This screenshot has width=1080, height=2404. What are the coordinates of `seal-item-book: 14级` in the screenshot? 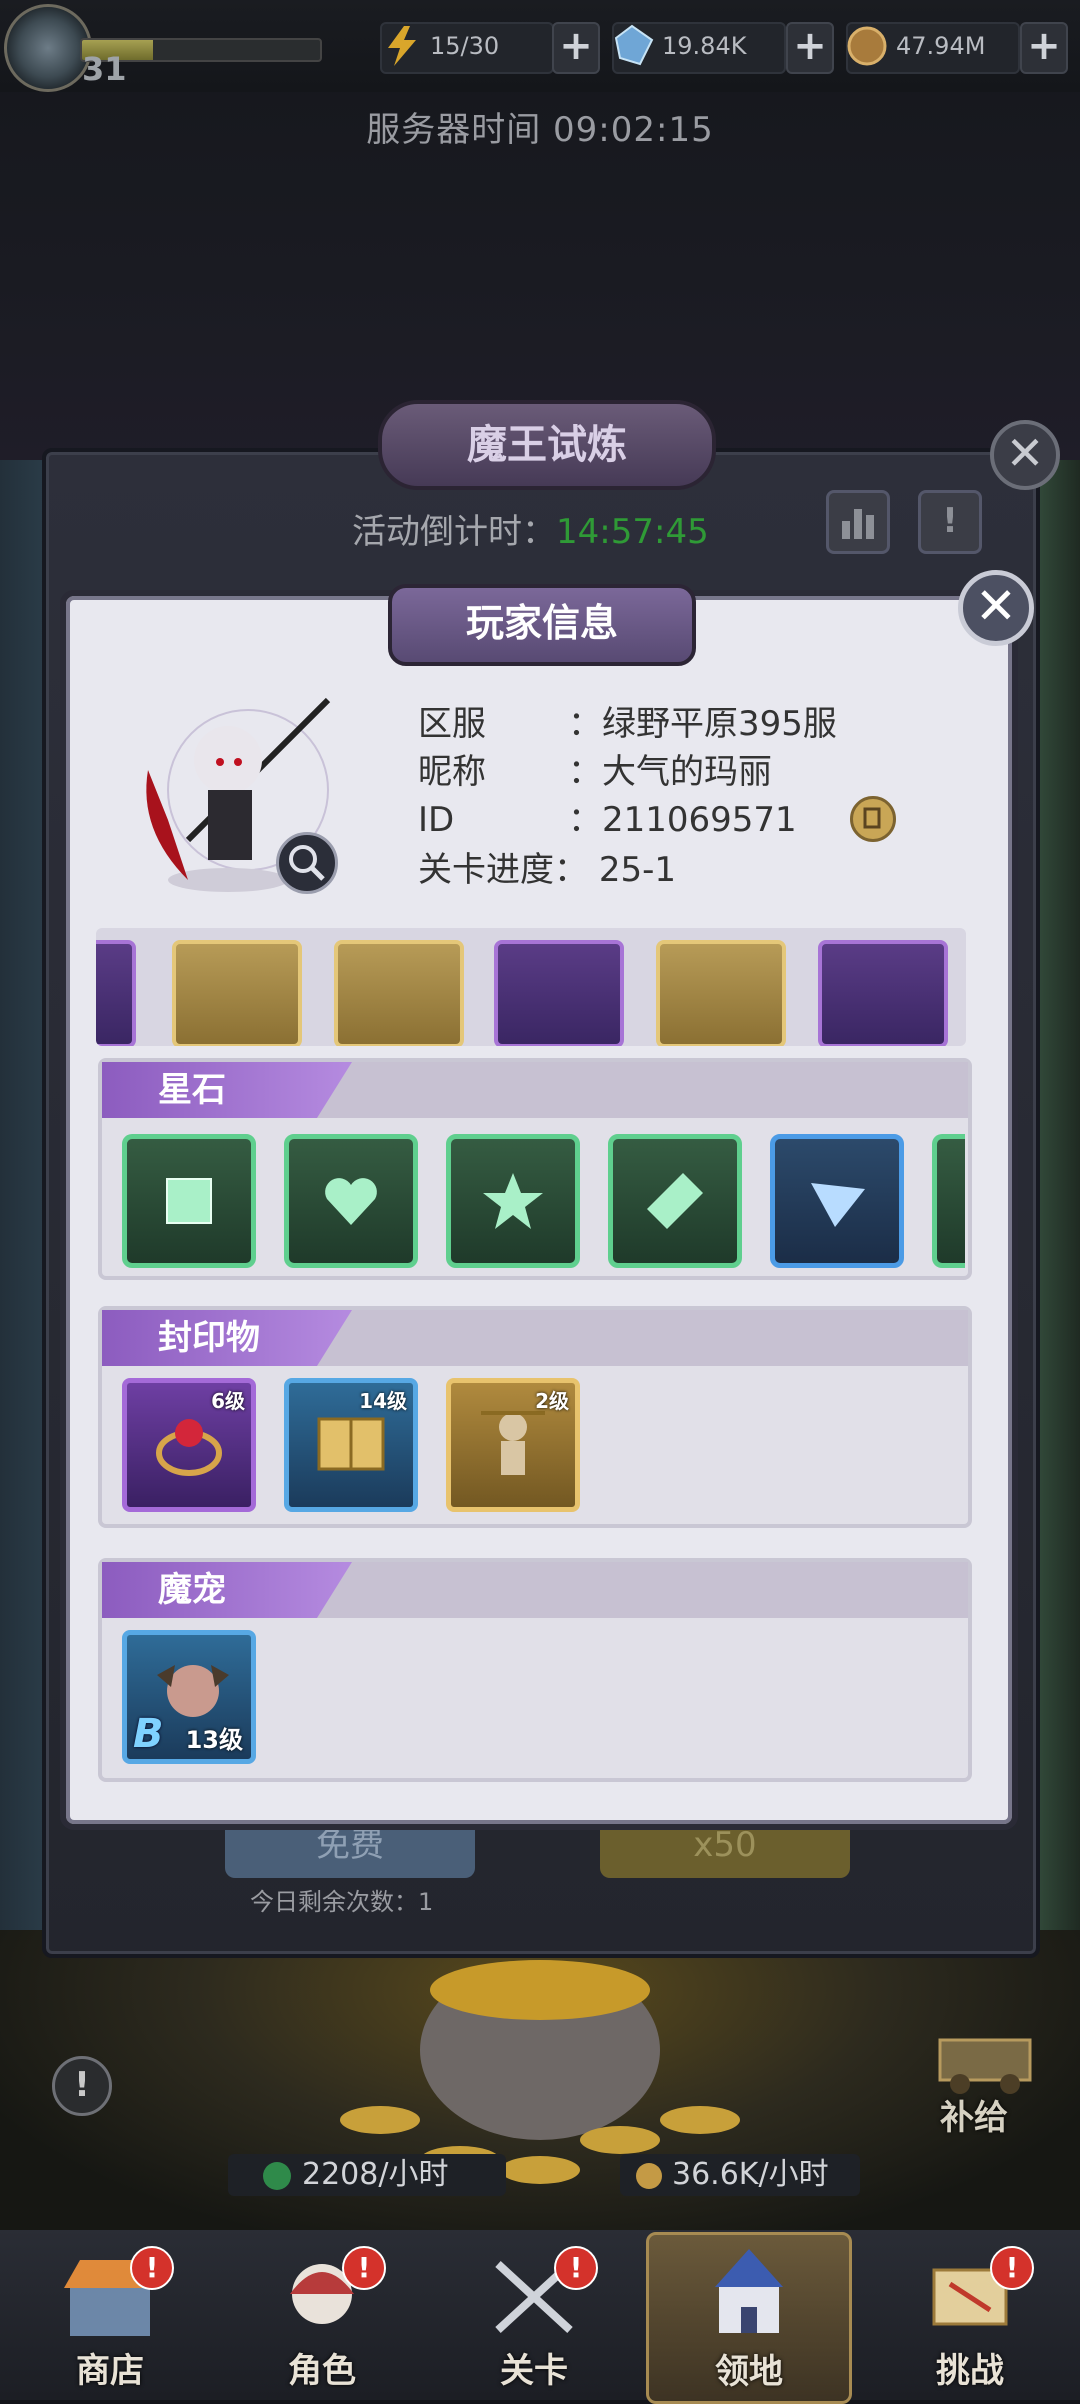 It's located at (351, 1445).